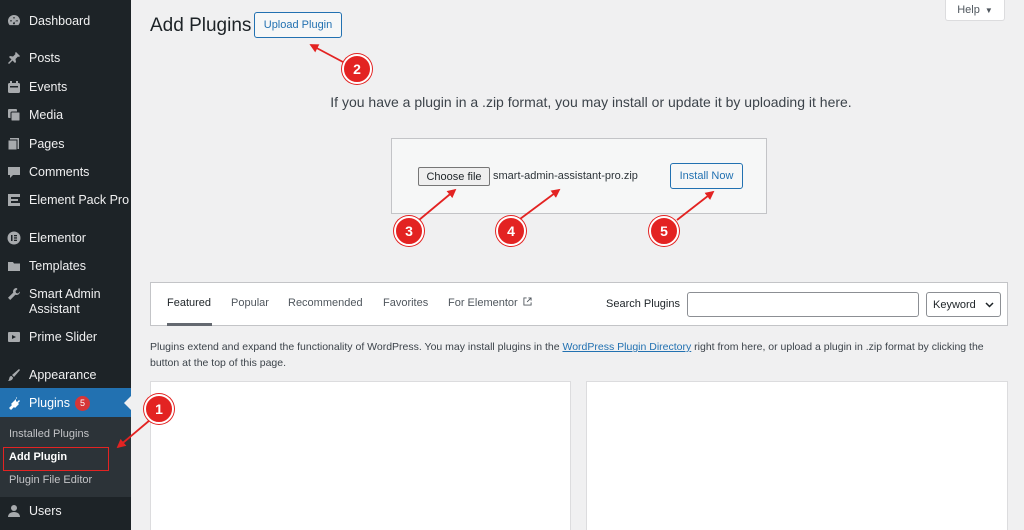  I want to click on active-menu-arrow, so click(127, 403).